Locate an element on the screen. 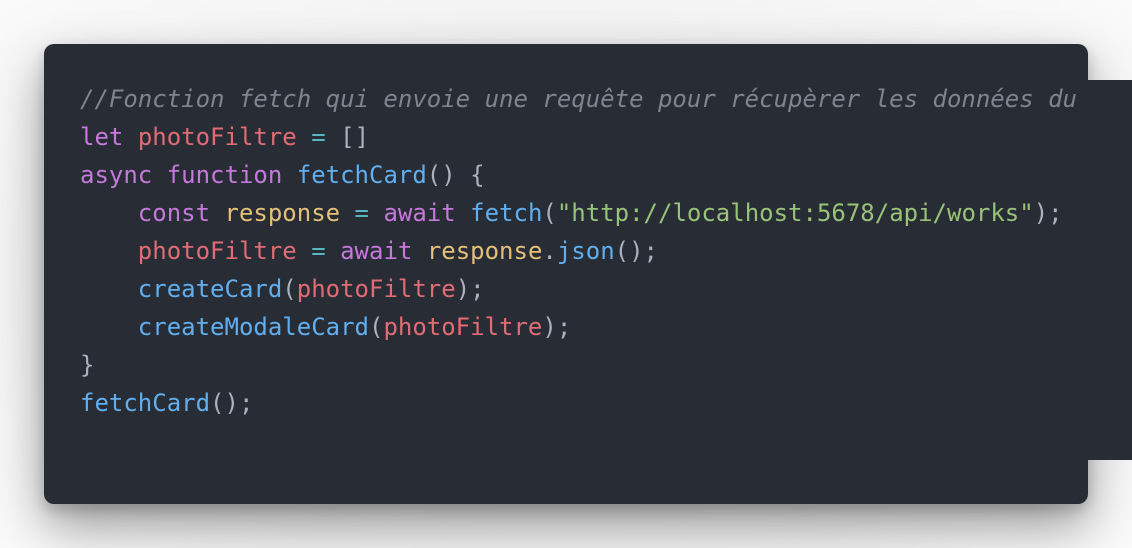 Image resolution: width=1132 pixels, height=548 pixels. keyword-token: let is located at coordinates (102, 137).